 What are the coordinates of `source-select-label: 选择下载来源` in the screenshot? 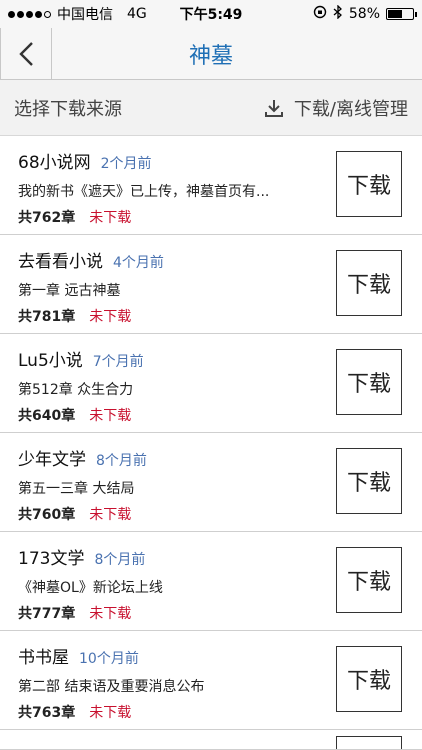 It's located at (68, 109).